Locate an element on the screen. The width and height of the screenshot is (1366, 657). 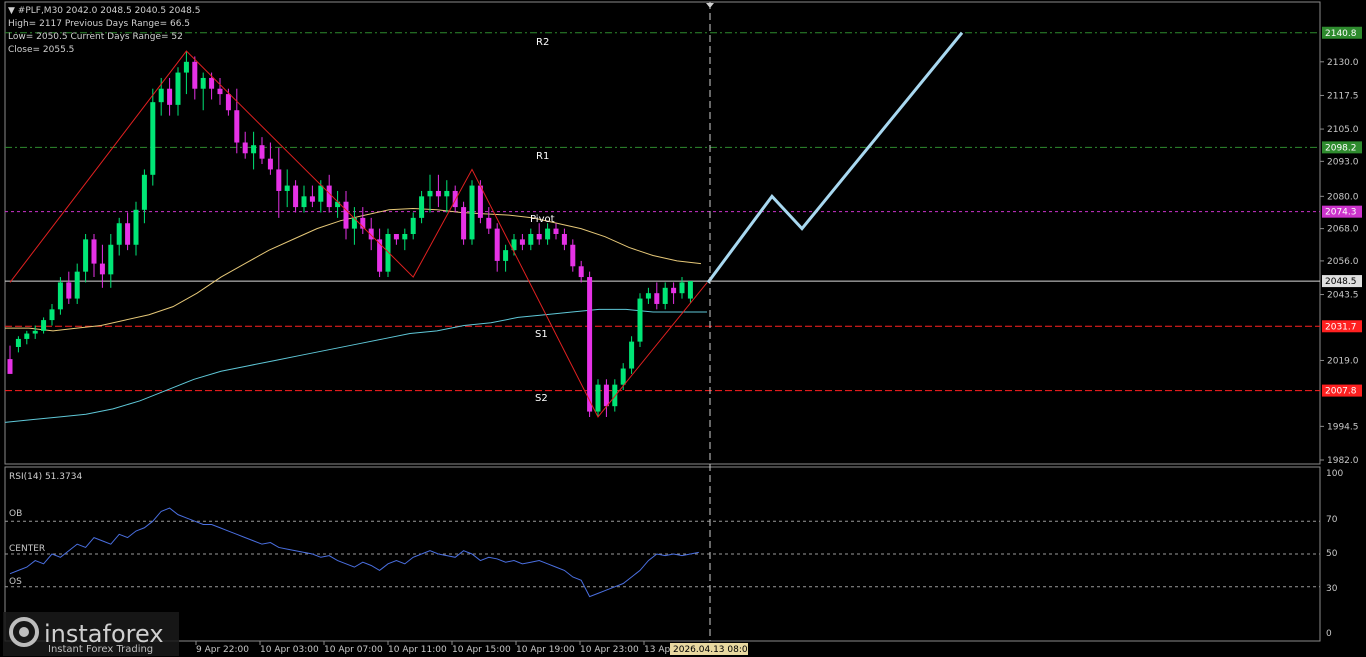
price-tag-s2: 2007.8 is located at coordinates (1341, 392).